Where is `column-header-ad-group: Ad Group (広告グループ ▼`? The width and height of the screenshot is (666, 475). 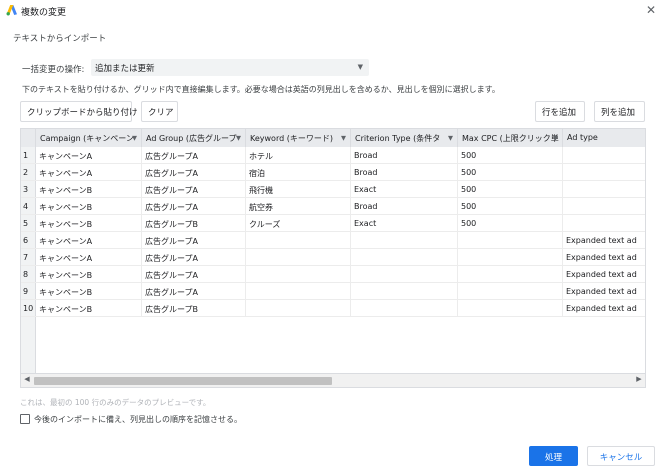
column-header-ad-group: Ad Group (広告グループ ▼ is located at coordinates (194, 138).